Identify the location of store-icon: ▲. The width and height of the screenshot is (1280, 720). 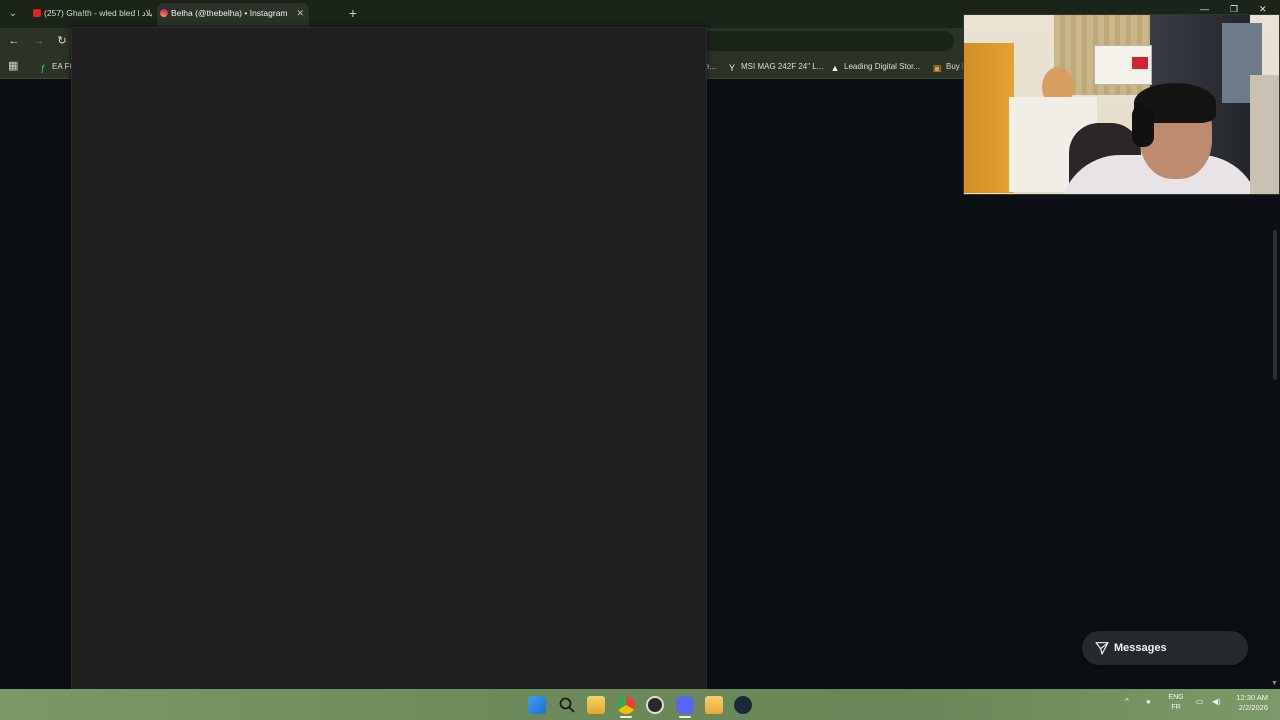
(835, 68).